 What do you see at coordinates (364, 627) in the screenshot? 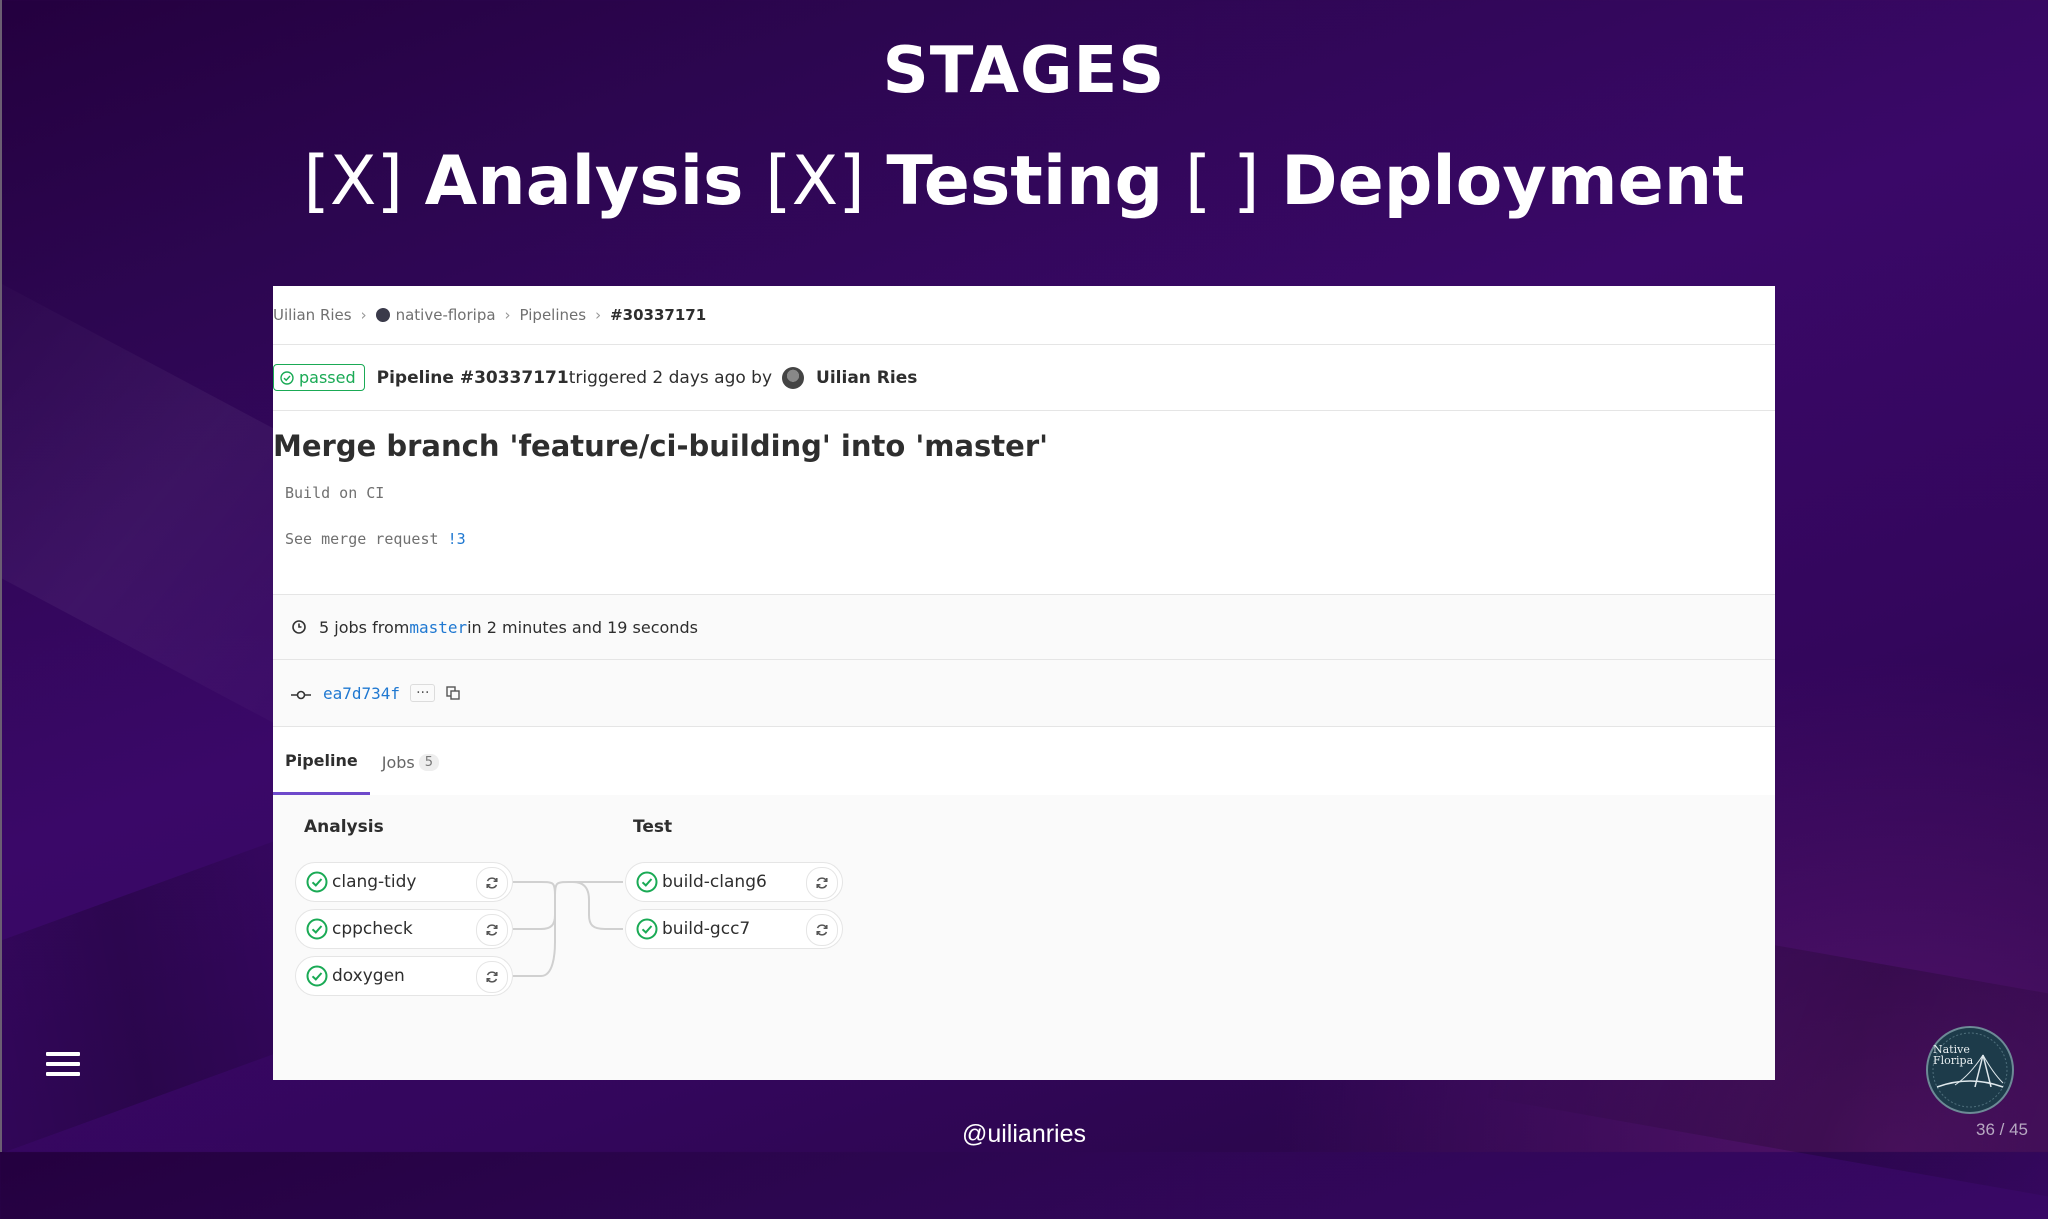
I see `jobs-summary-prefix: 5 jobs from` at bounding box center [364, 627].